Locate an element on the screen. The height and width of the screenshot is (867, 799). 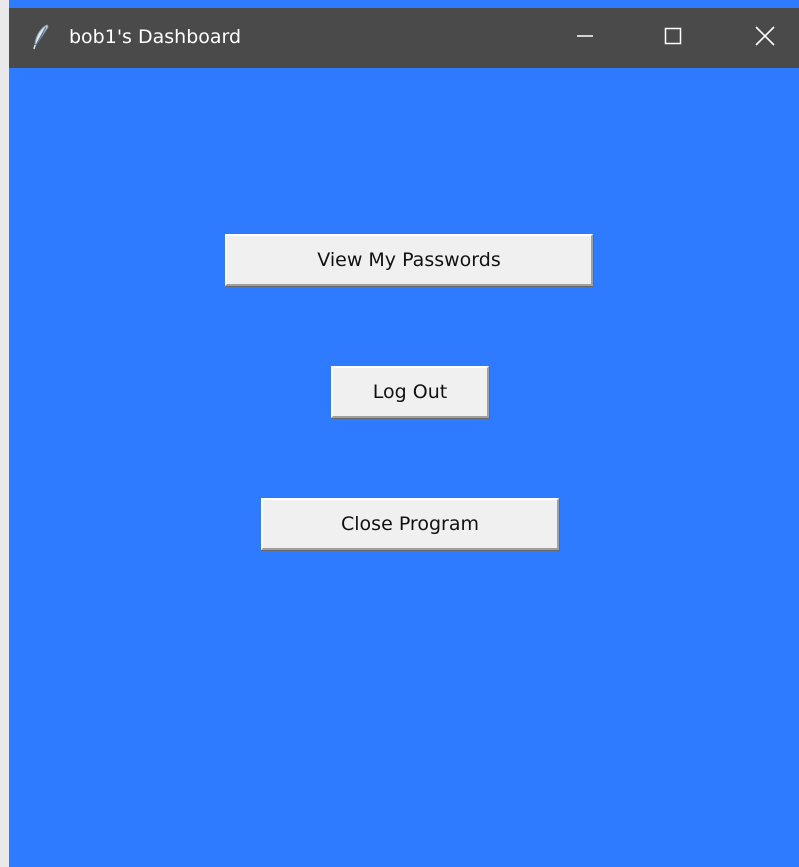
close-program-button: Close Program is located at coordinates (410, 524).